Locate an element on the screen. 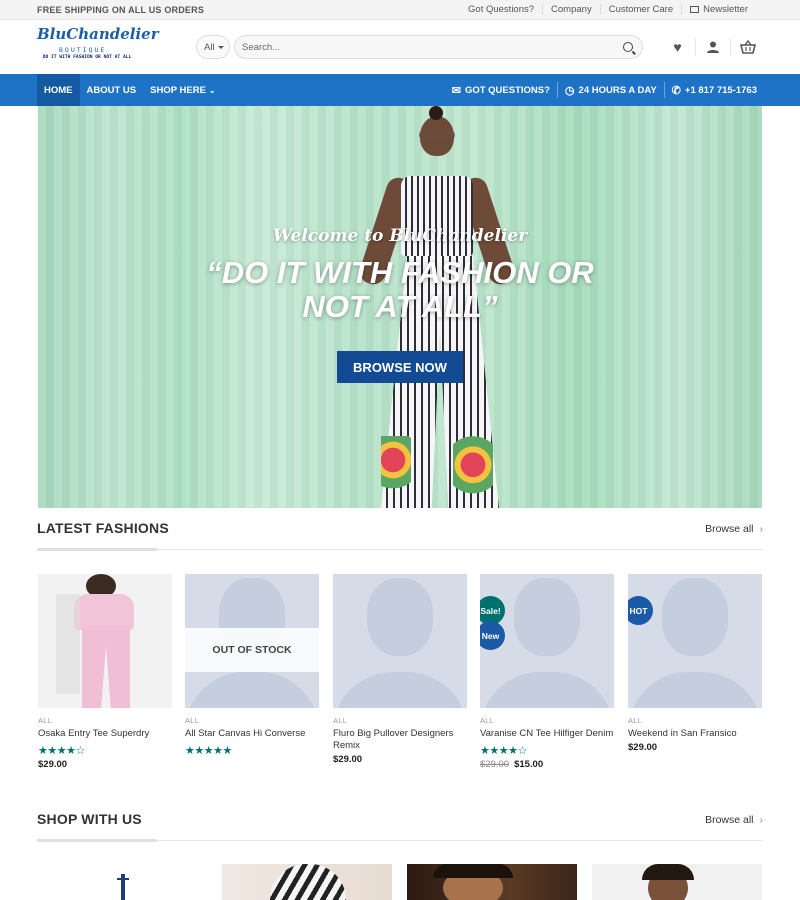  logo-script: BluChandelier is located at coordinates (98, 34).